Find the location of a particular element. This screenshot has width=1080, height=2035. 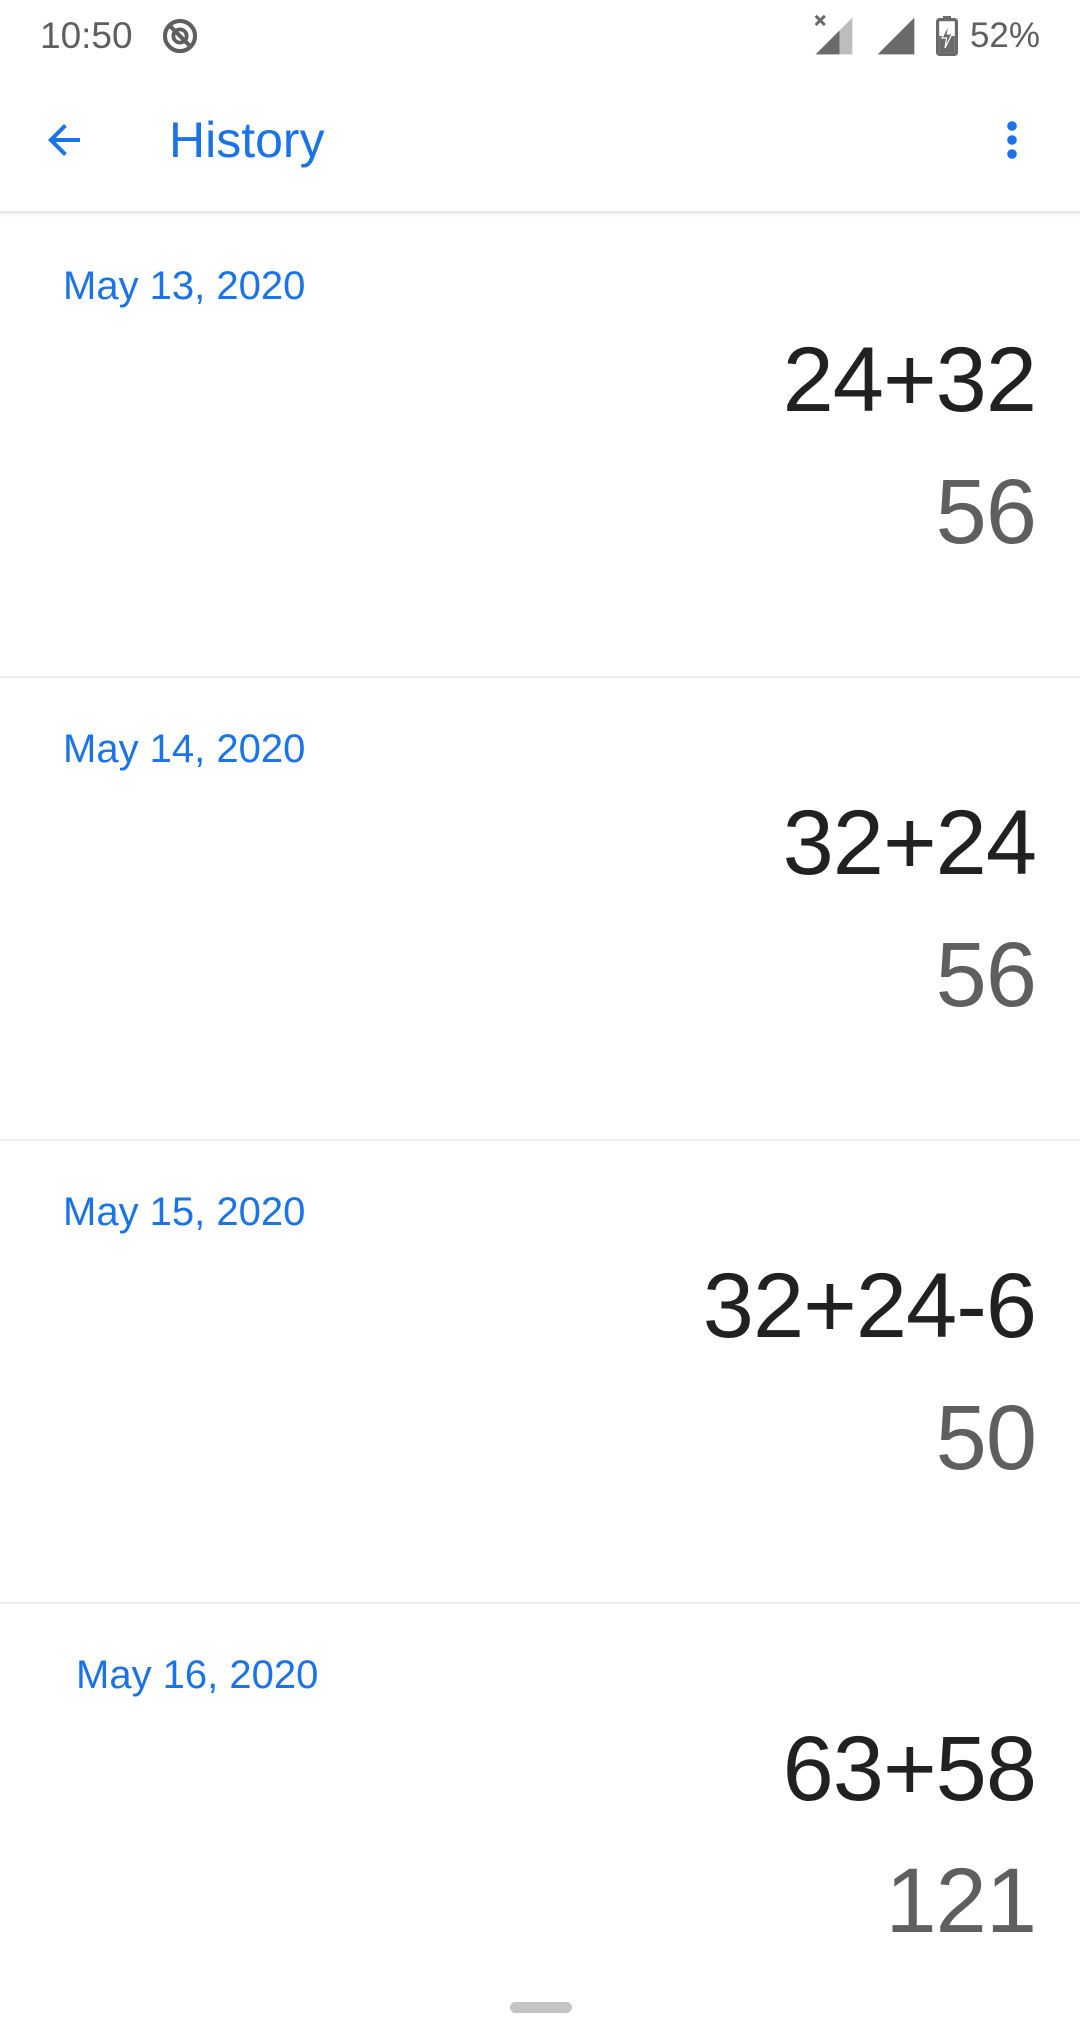

arrow-back-icon is located at coordinates (64, 140).